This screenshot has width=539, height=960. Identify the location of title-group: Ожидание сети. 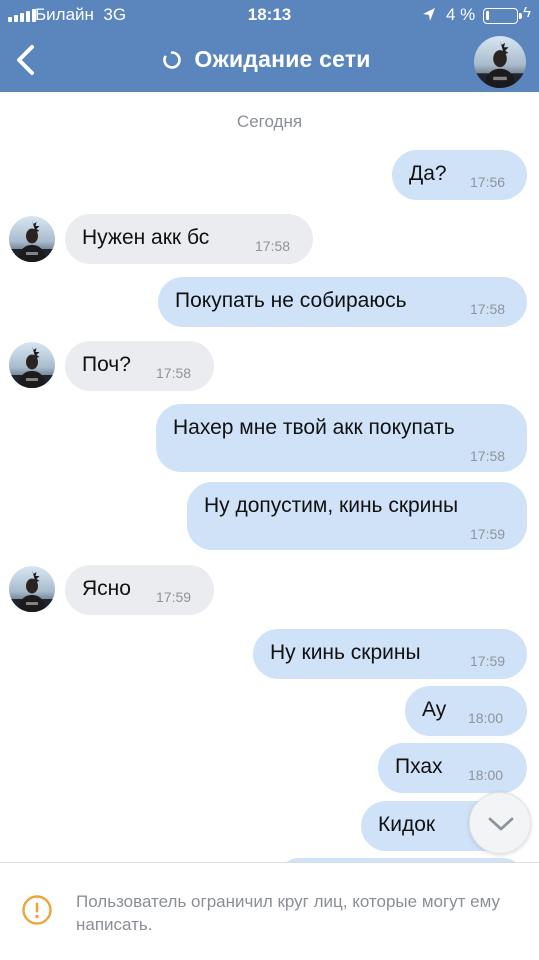
(269, 59).